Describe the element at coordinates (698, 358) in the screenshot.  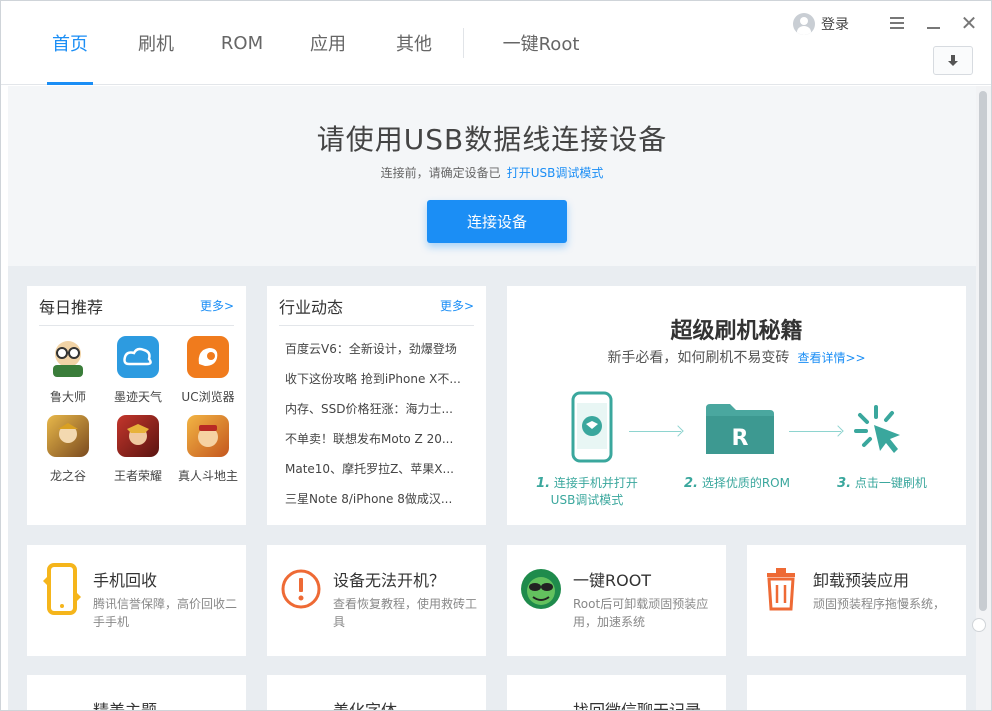
I see `guide-subtitle-text: 新手必看，如何刷机不易变砖` at that location.